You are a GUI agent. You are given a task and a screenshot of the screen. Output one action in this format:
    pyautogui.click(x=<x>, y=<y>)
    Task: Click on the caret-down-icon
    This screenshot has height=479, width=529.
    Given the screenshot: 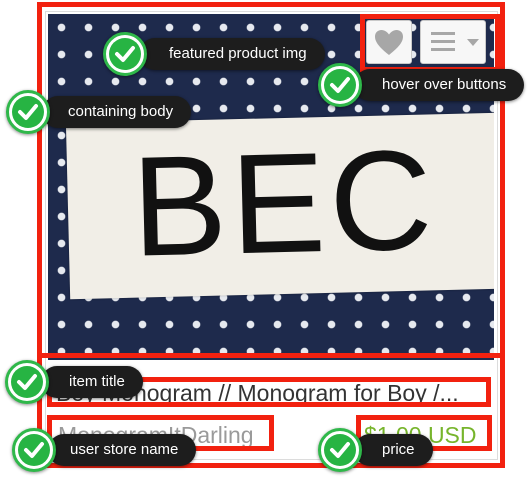 What is the action you would take?
    pyautogui.click(x=473, y=42)
    